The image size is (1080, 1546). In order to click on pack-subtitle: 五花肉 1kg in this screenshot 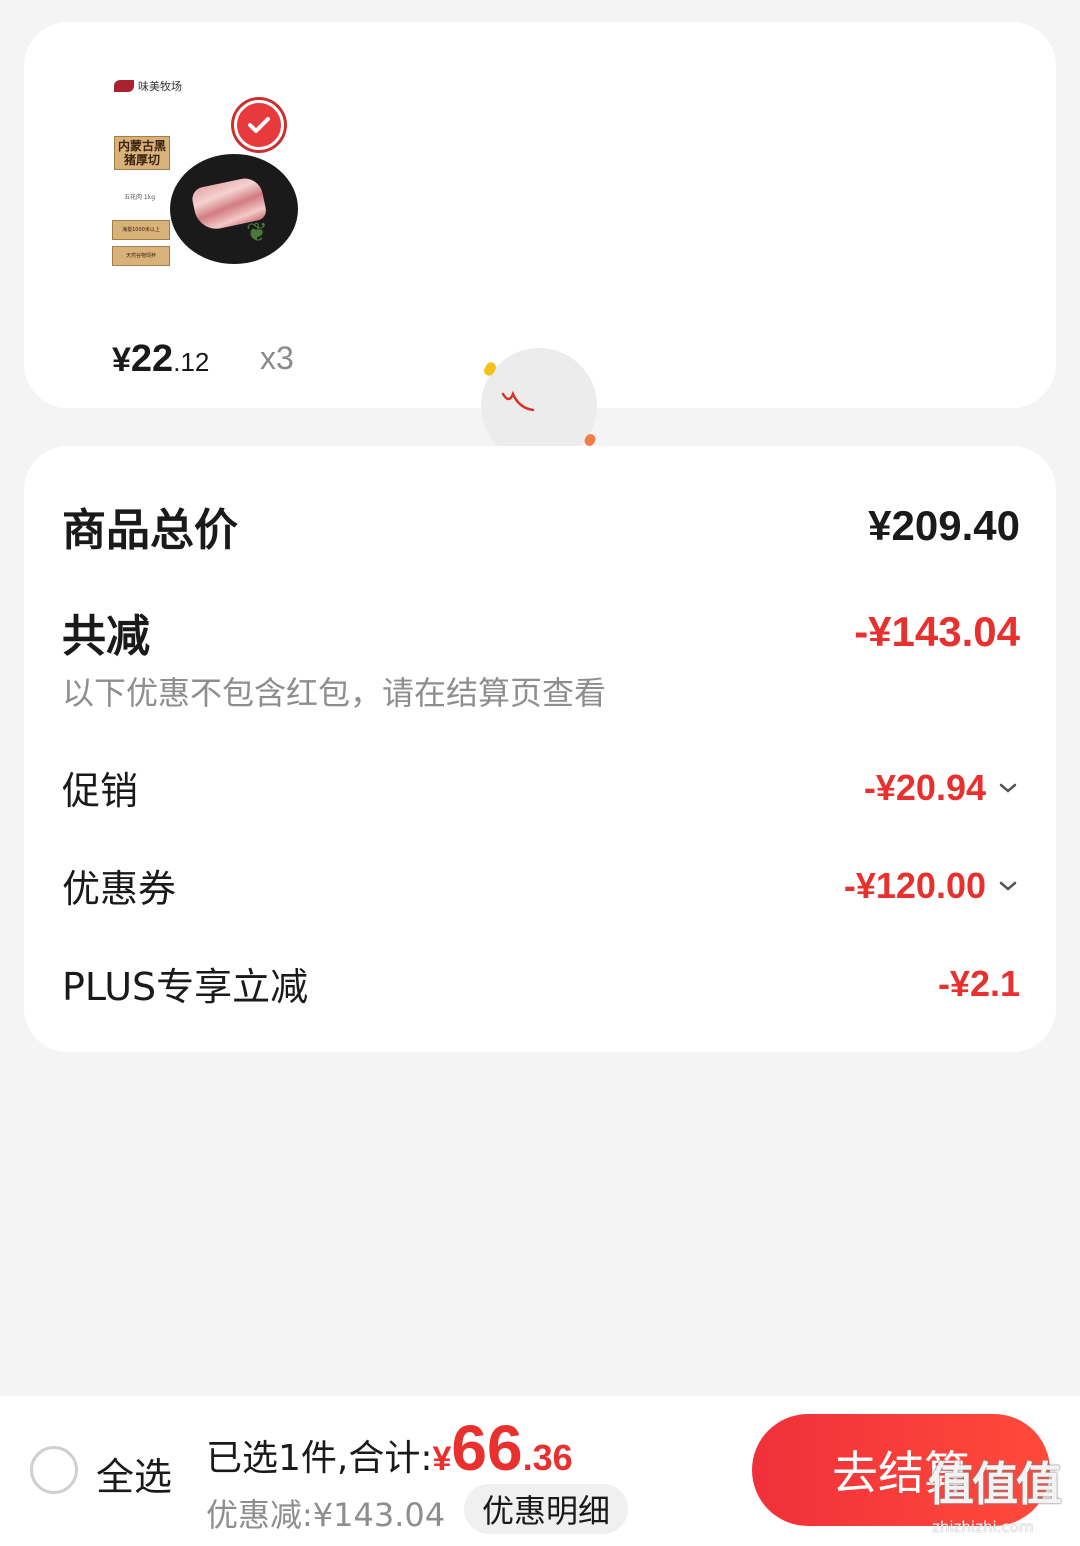, I will do `click(140, 197)`.